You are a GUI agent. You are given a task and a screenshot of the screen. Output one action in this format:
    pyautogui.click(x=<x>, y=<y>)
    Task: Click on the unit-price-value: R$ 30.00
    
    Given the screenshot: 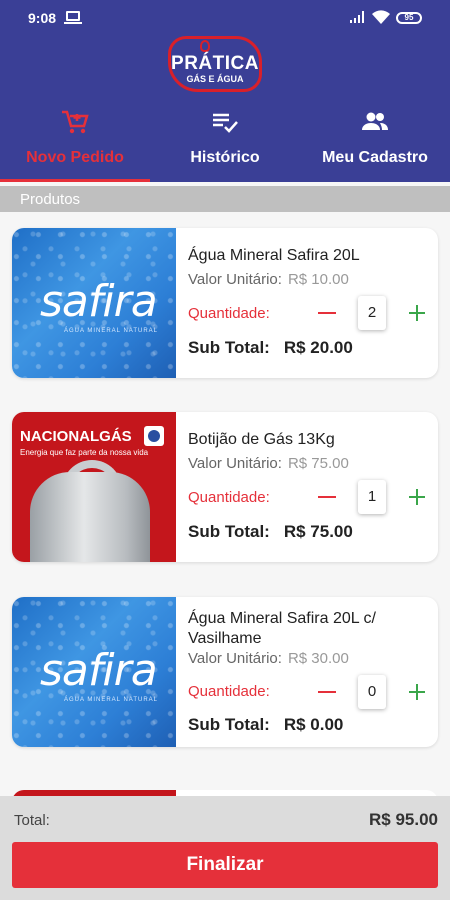 What is the action you would take?
    pyautogui.click(x=318, y=658)
    